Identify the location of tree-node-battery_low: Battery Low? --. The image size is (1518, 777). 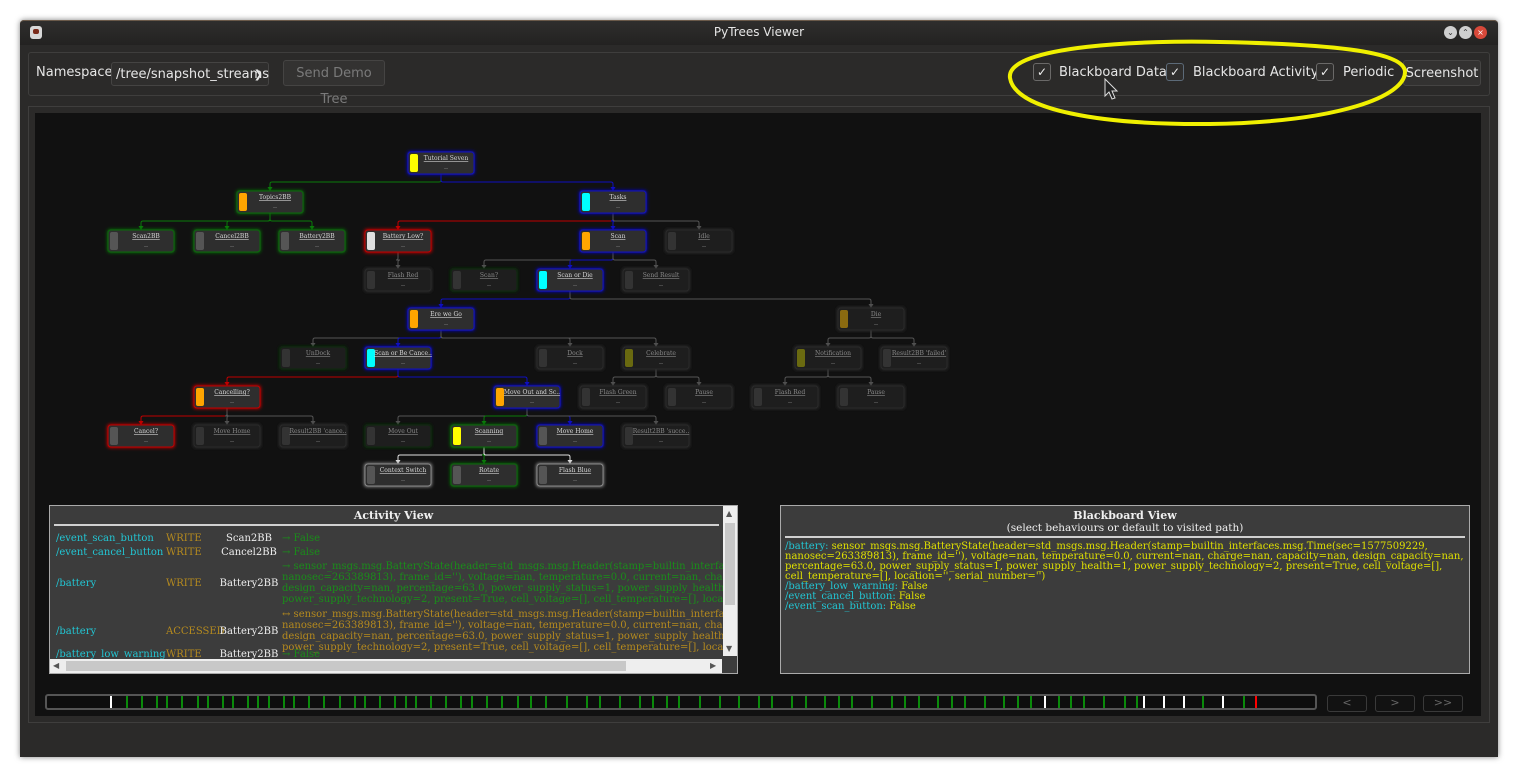
(398, 241).